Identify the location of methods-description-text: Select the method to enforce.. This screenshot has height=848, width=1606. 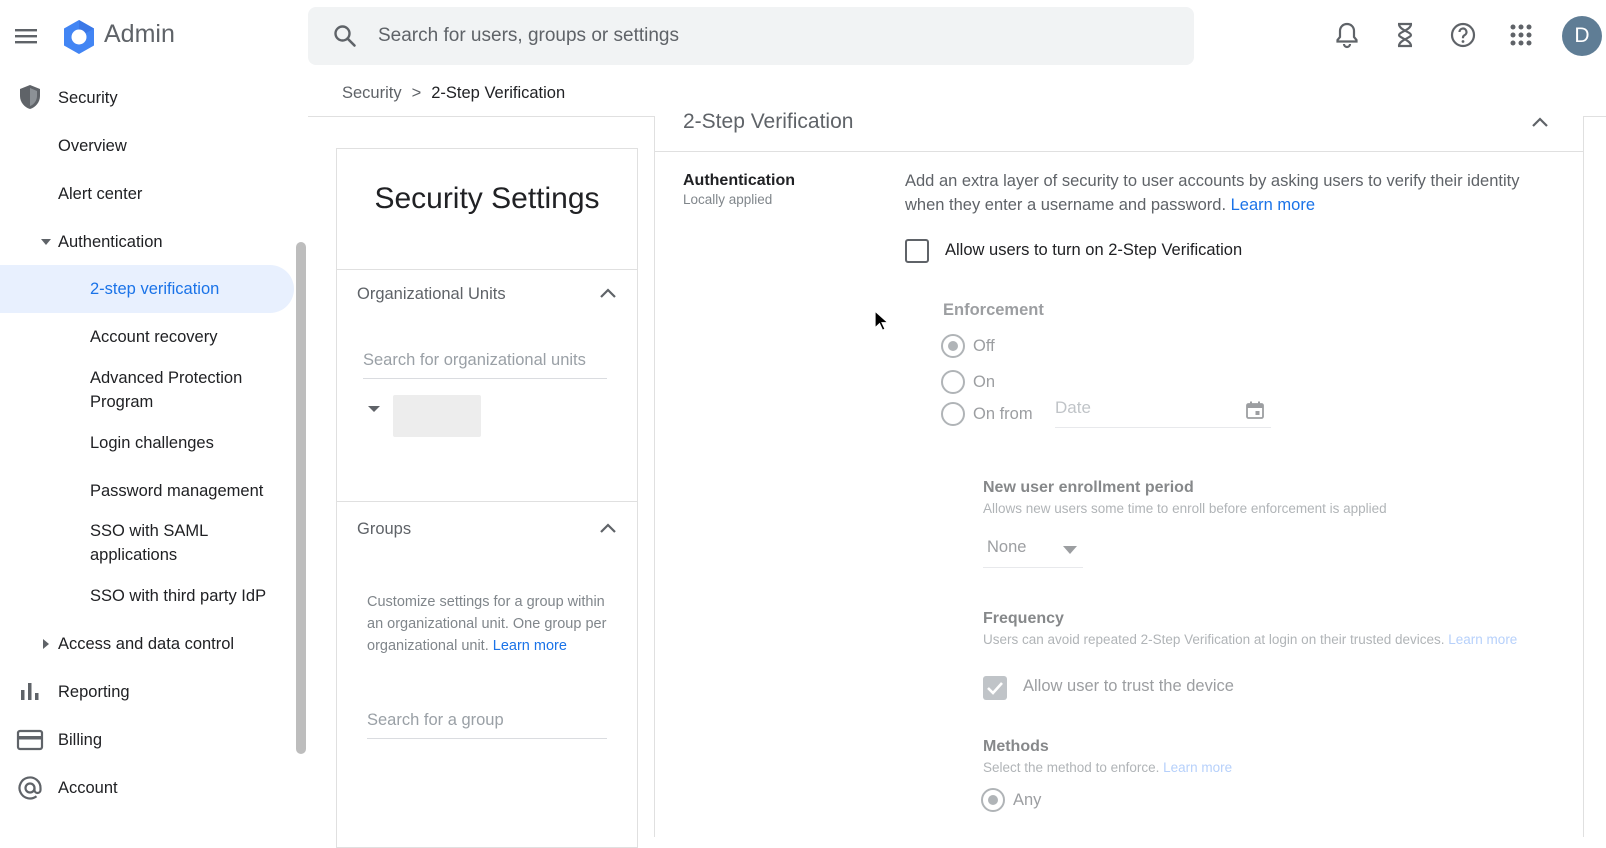
(1071, 767).